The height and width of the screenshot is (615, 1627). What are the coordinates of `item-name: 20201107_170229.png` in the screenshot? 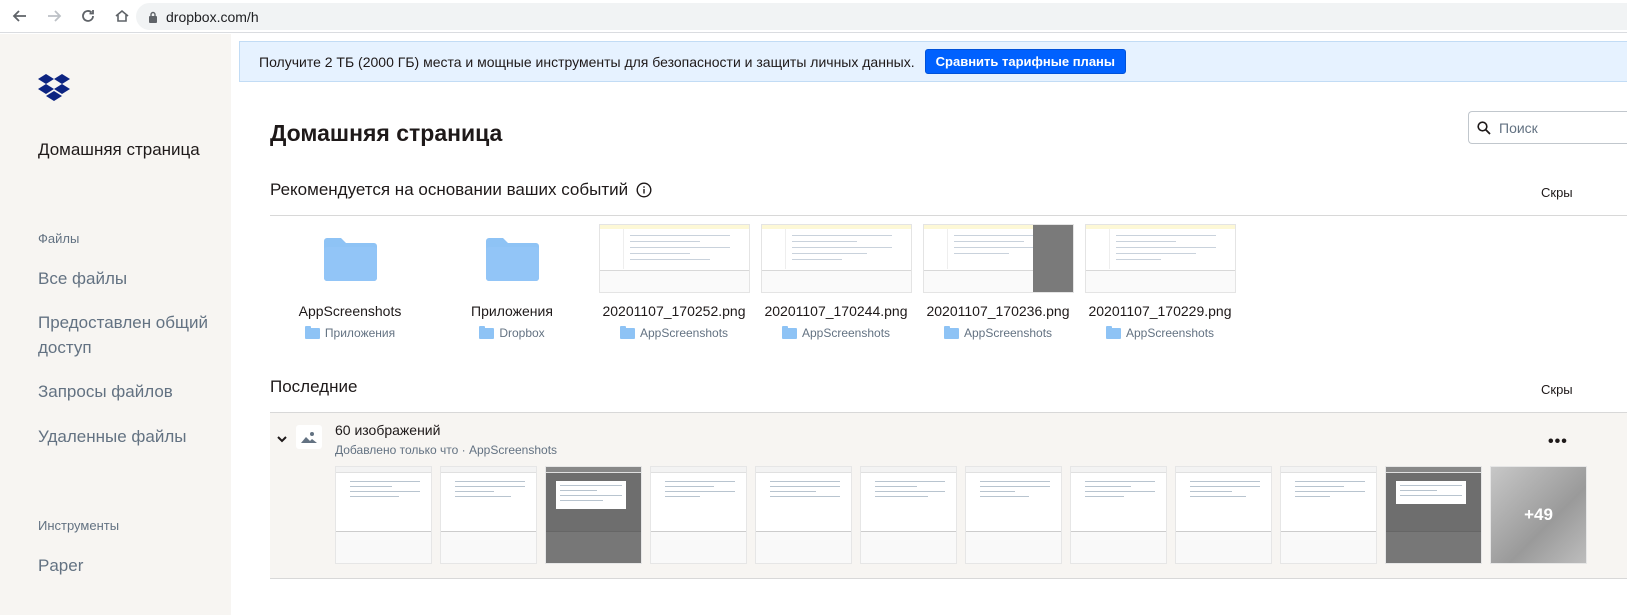 It's located at (1160, 311).